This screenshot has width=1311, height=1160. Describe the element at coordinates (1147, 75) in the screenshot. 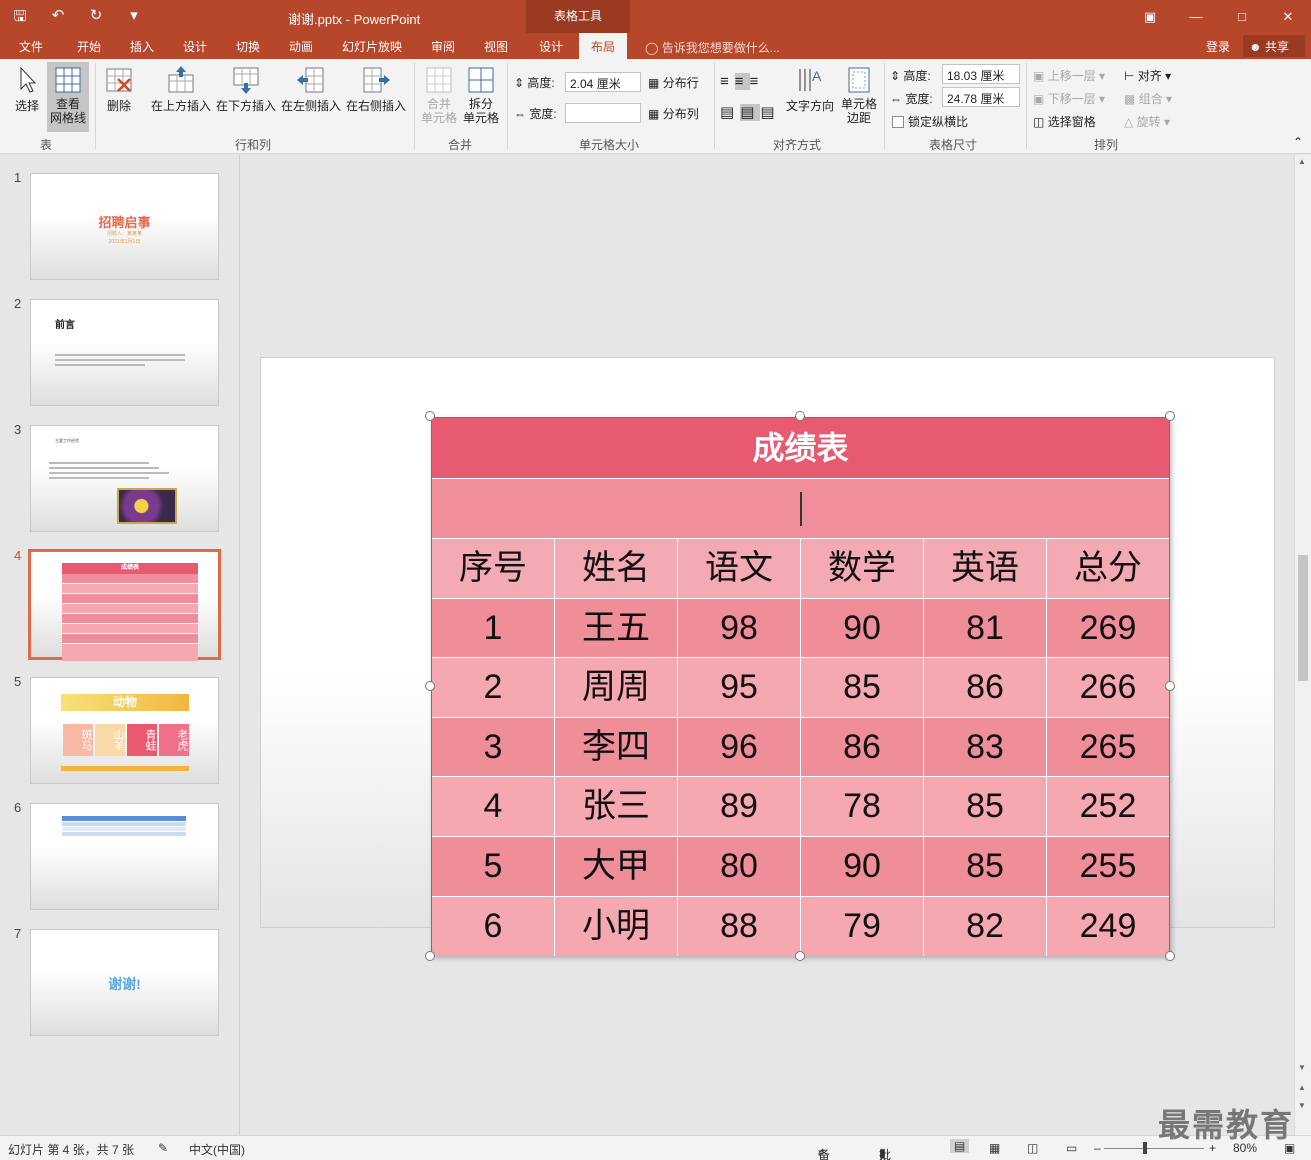

I see `align-button: ⊢ 对齐 ▾` at that location.